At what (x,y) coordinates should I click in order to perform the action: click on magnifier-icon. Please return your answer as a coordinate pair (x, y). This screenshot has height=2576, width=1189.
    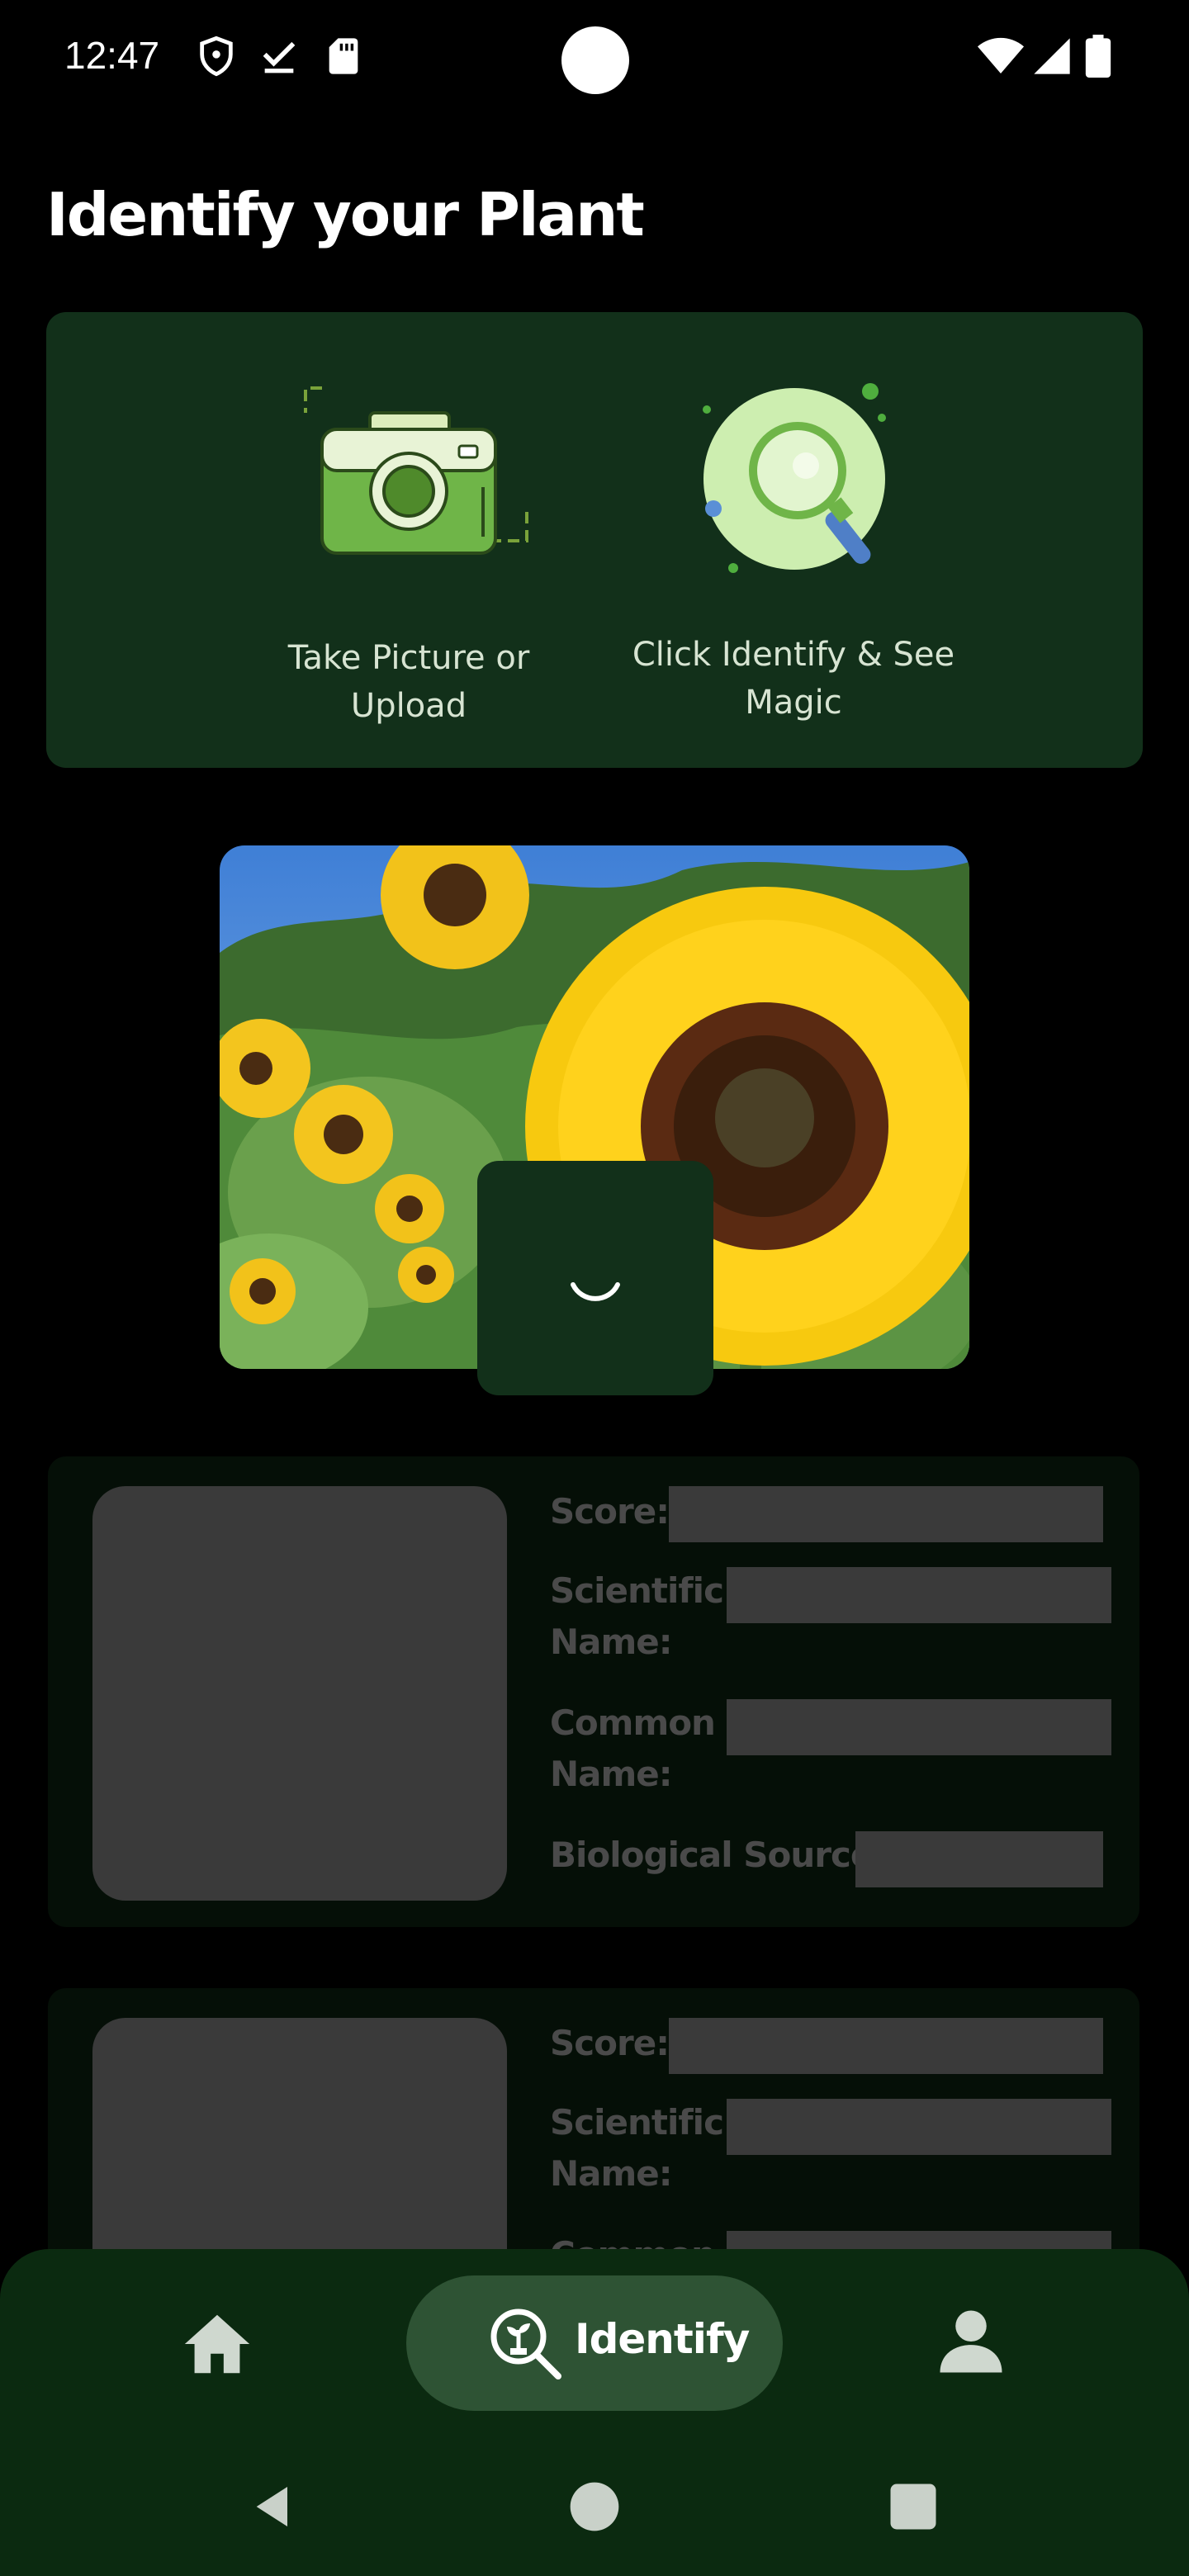
    Looking at the image, I should click on (793, 479).